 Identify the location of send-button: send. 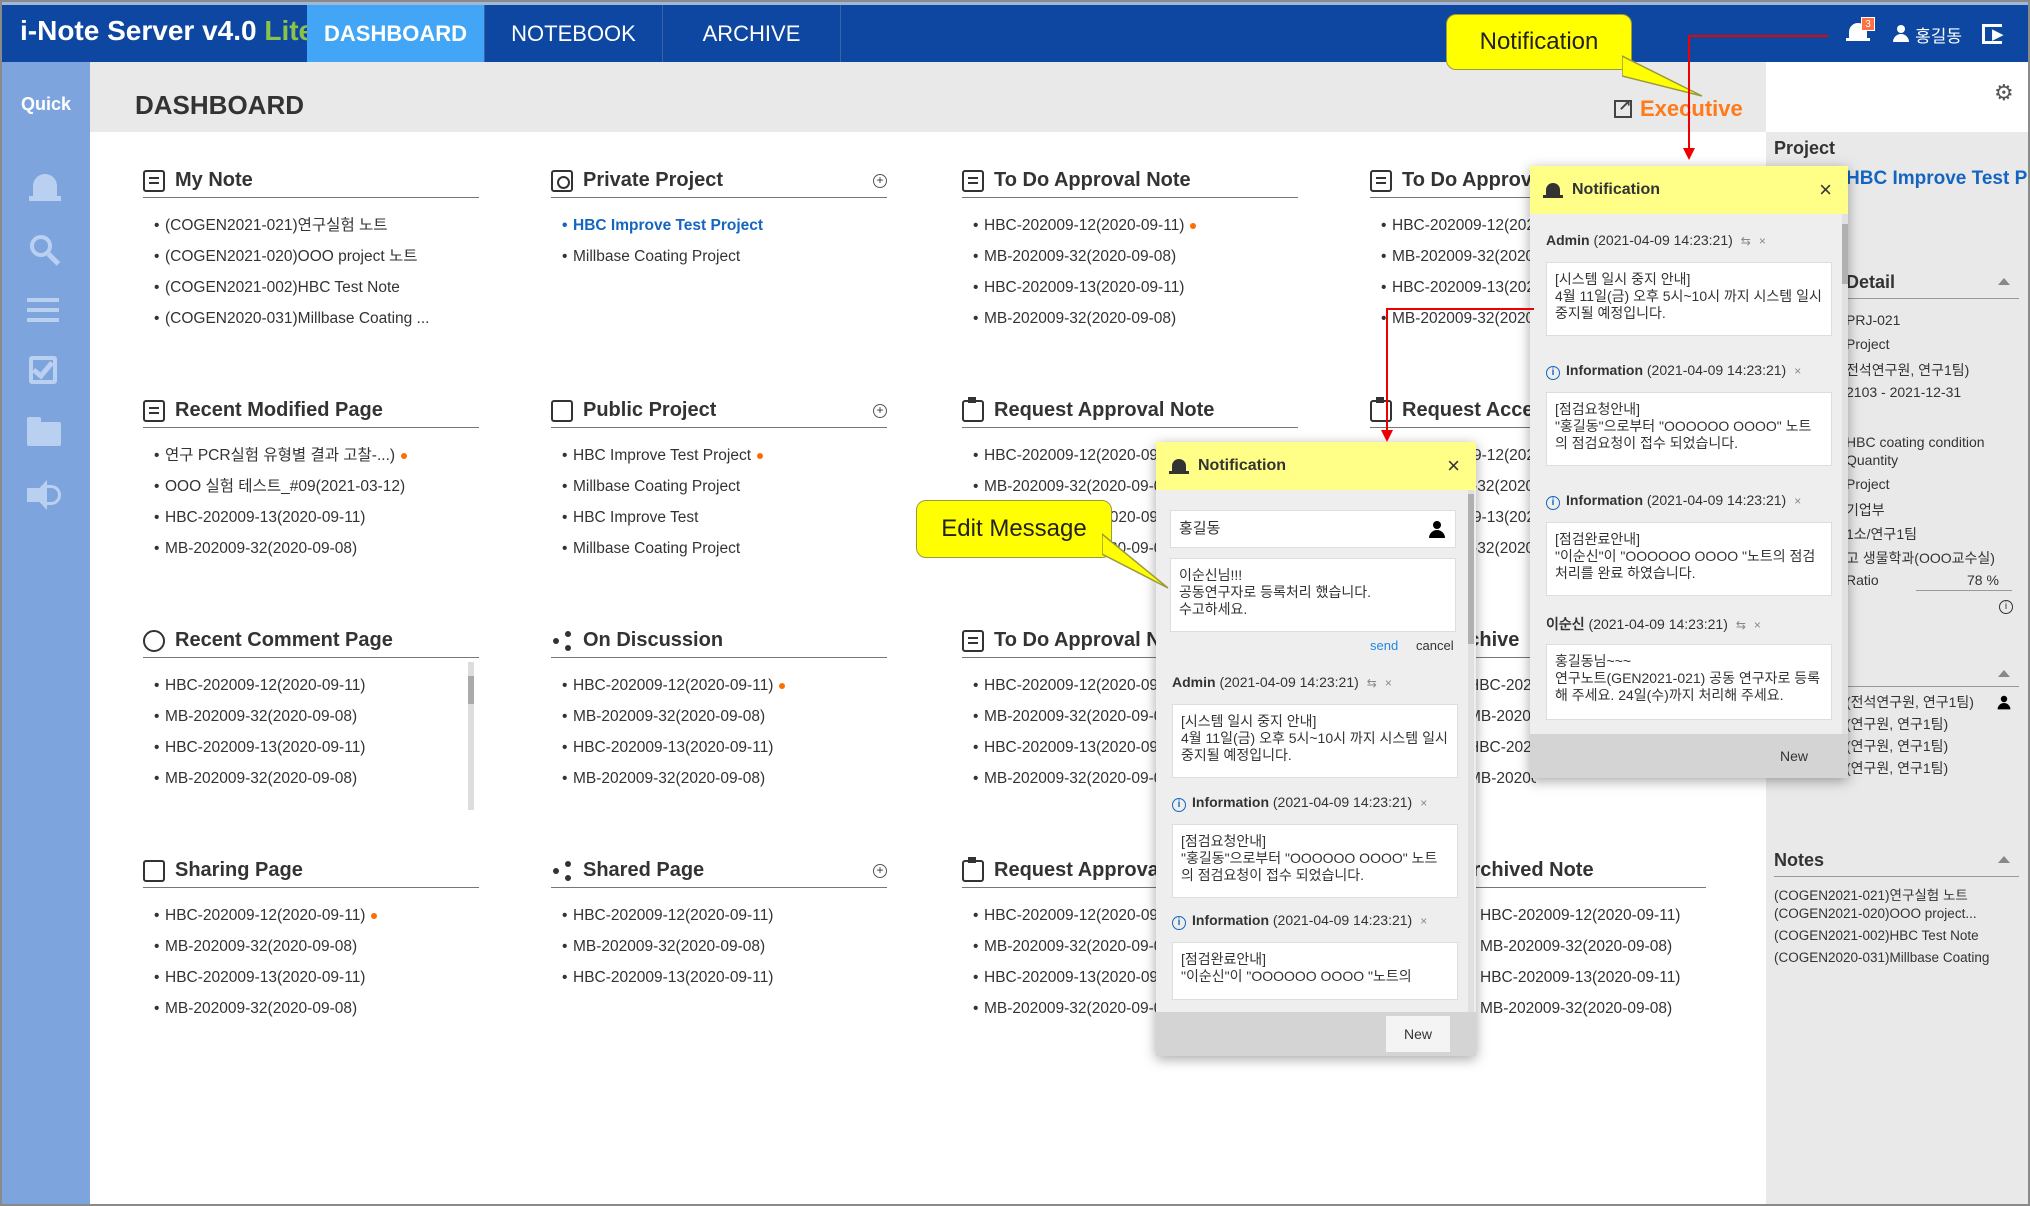
(1384, 645).